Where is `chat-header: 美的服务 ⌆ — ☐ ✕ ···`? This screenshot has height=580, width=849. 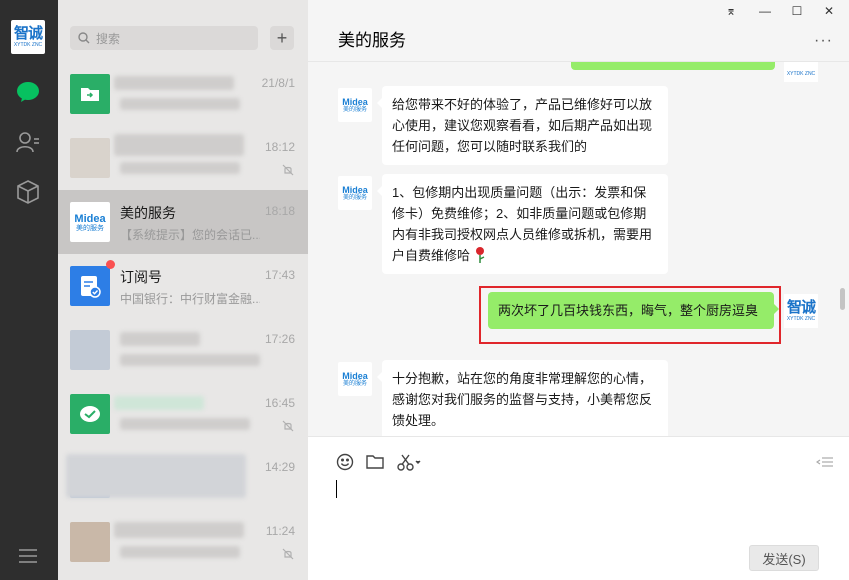 chat-header: 美的服务 ⌆ — ☐ ✕ ··· is located at coordinates (578, 31).